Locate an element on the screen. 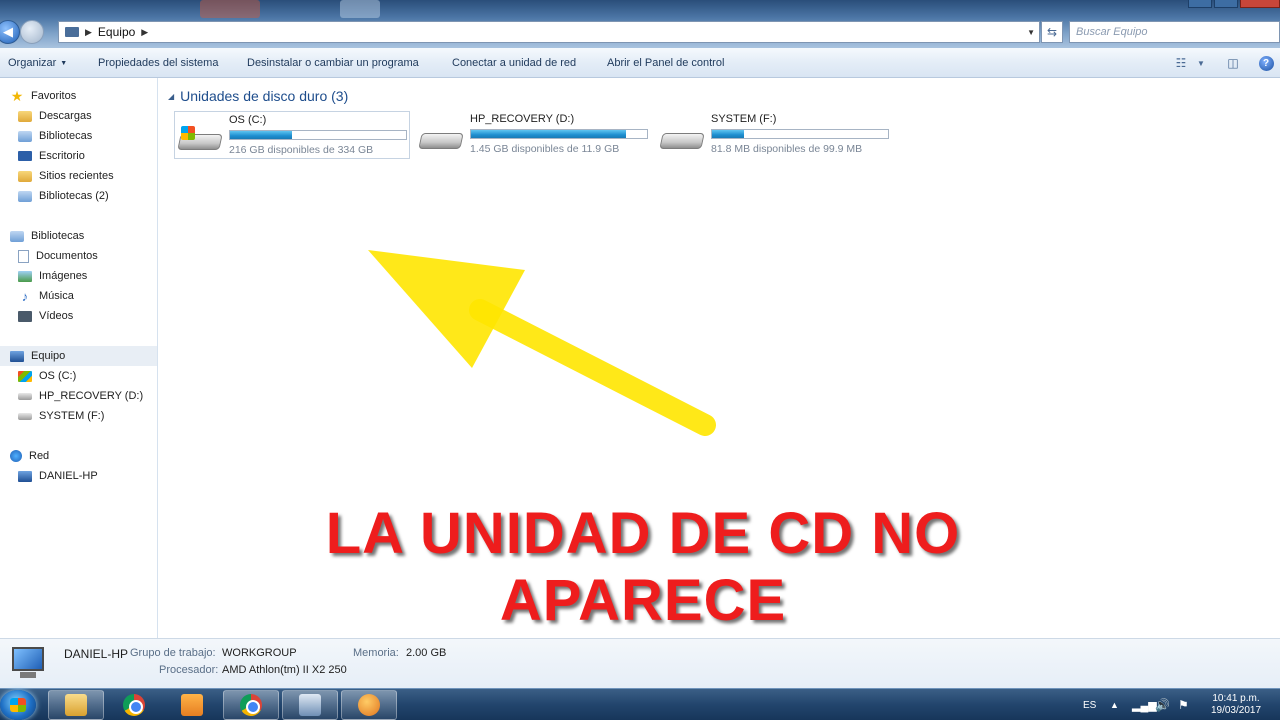 This screenshot has width=1280, height=720. show-hidden-icons-icon: ▲ is located at coordinates (1114, 704).